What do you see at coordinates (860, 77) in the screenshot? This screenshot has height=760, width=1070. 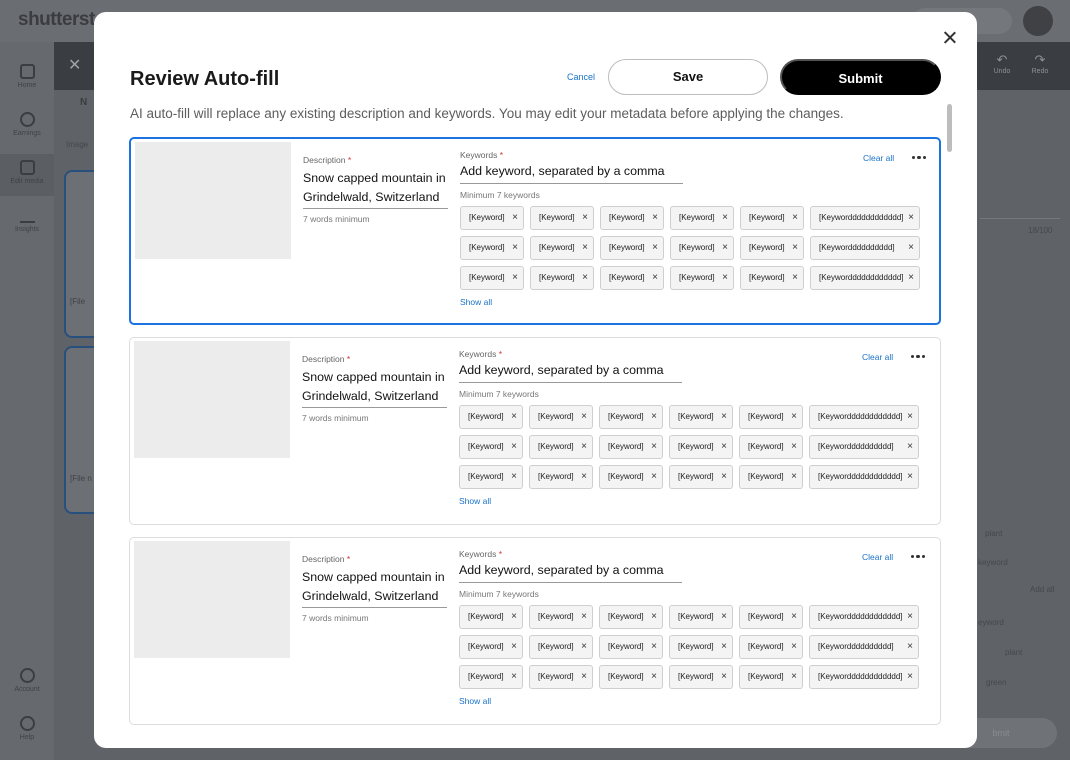 I see `submit-button: Submit` at bounding box center [860, 77].